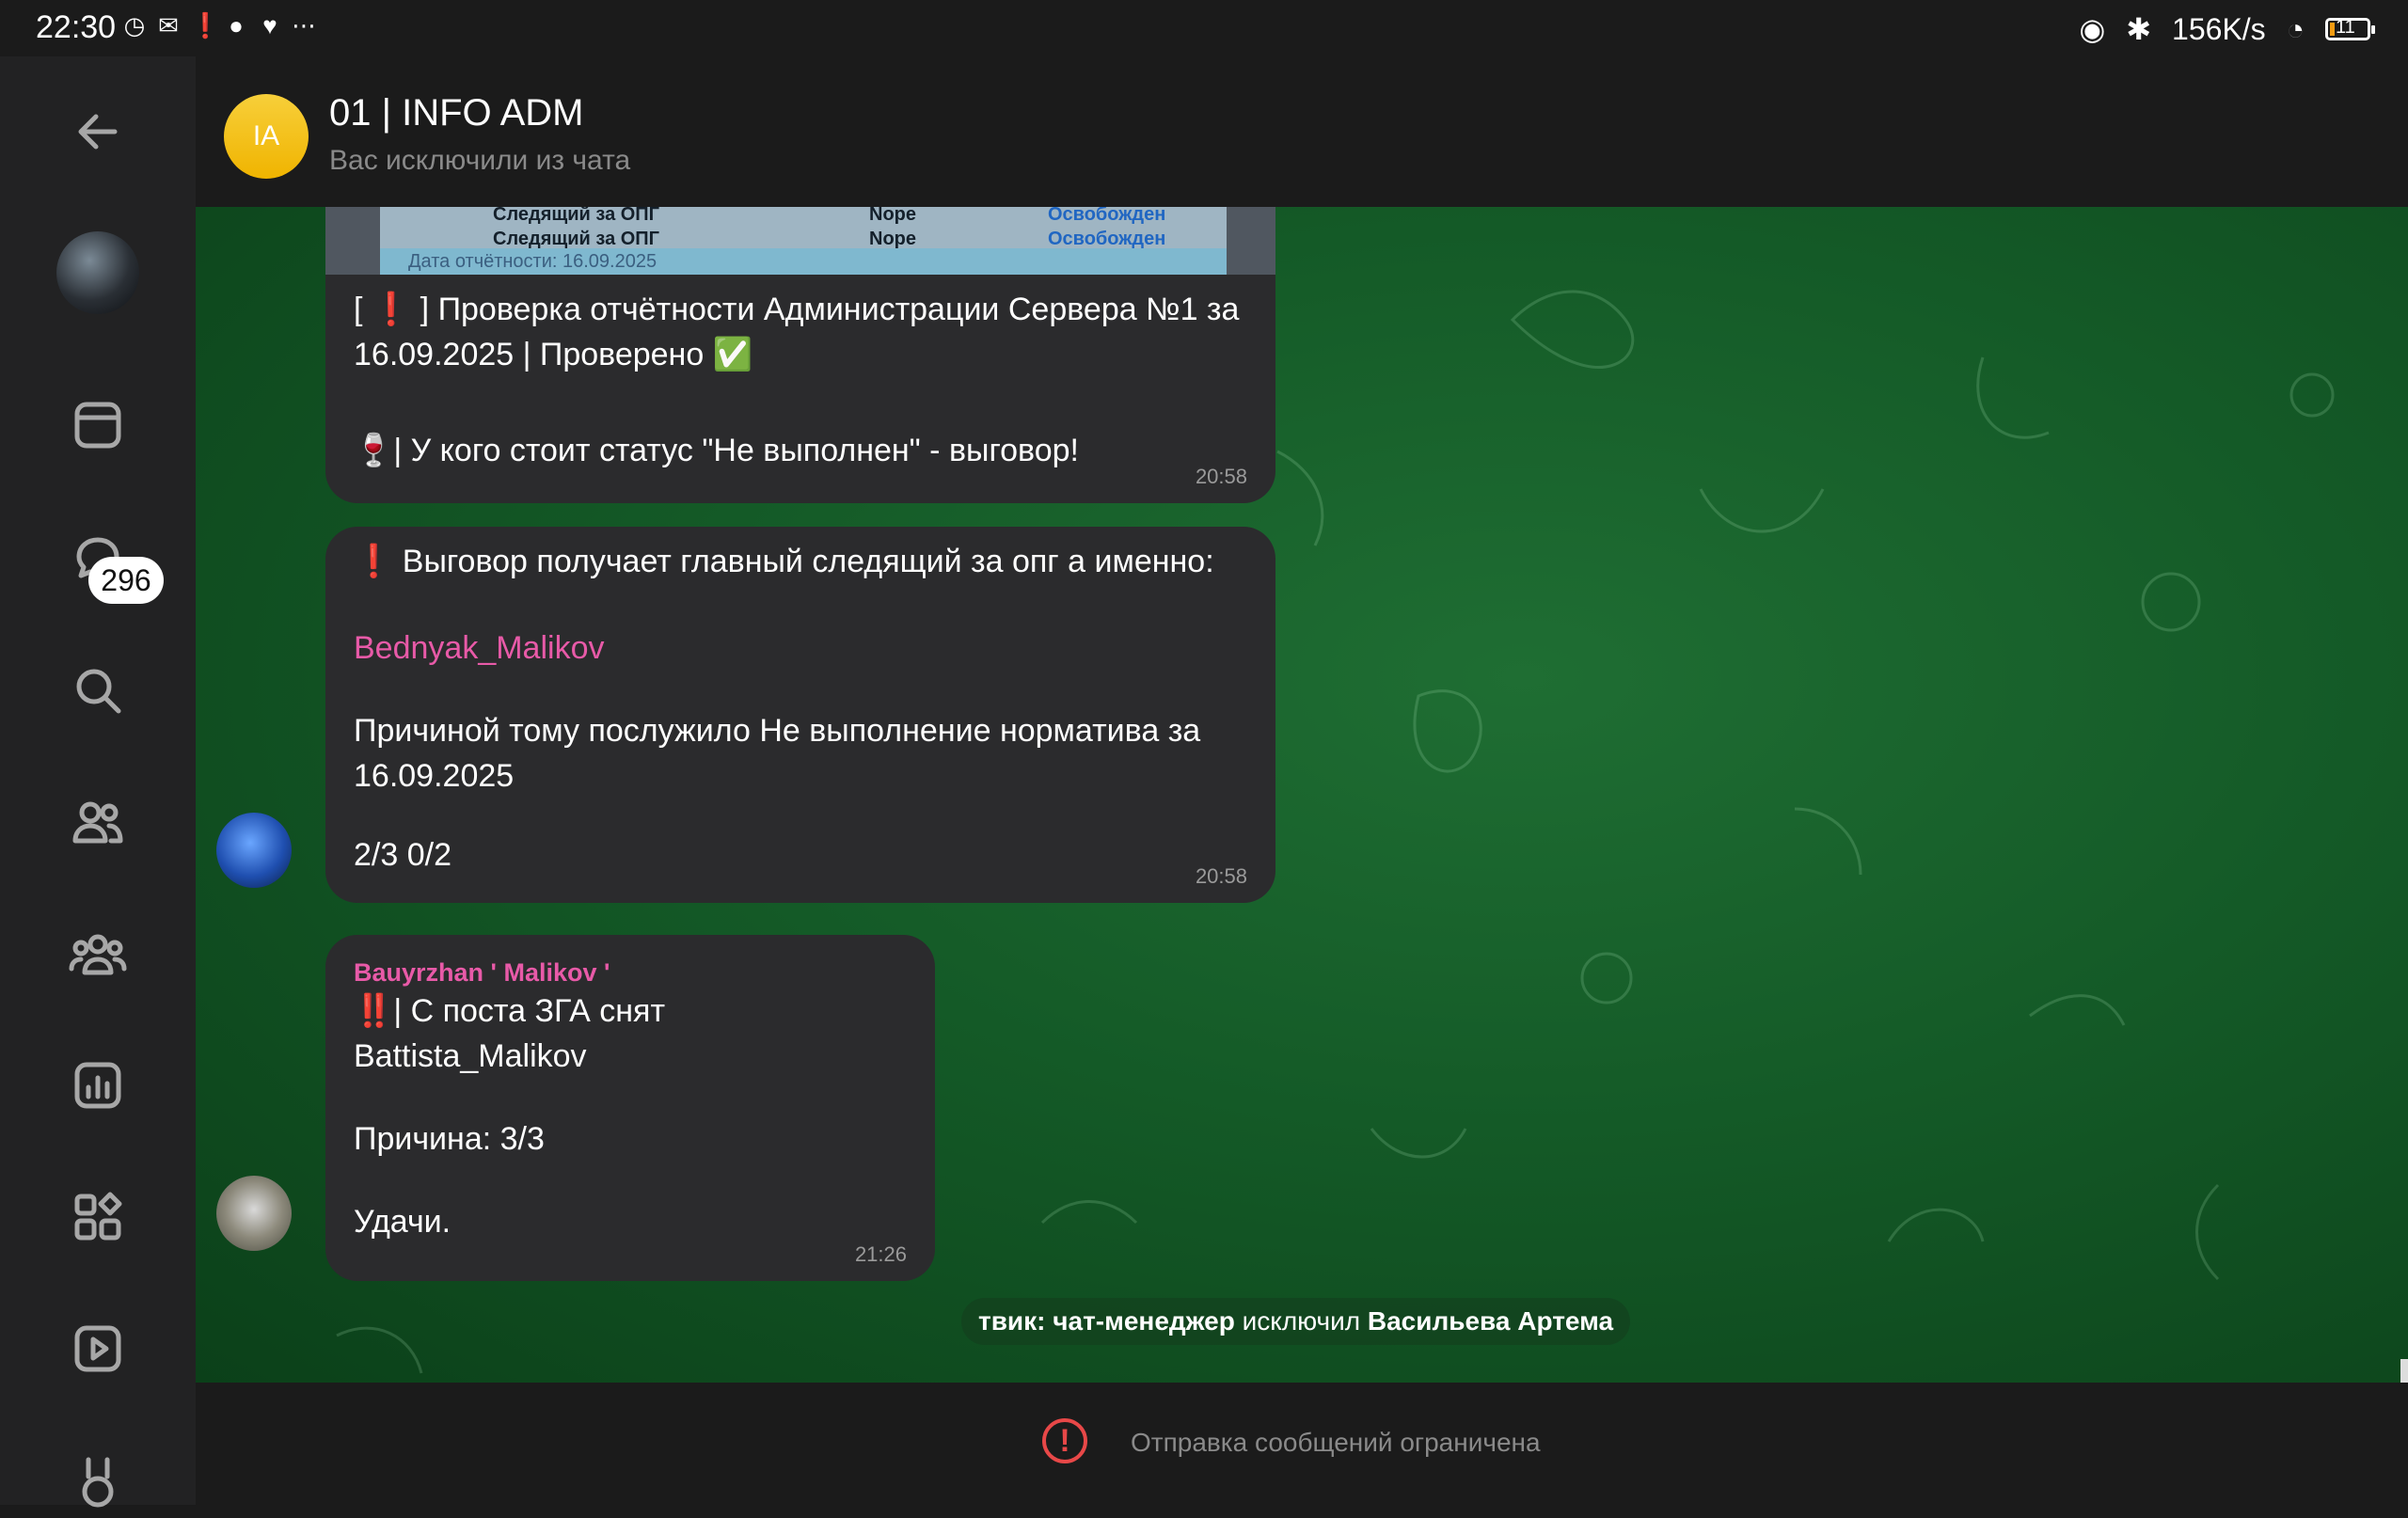 The image size is (2408, 1518). Describe the element at coordinates (1107, 216) in the screenshot. I see `table-cell: Освобожден` at that location.